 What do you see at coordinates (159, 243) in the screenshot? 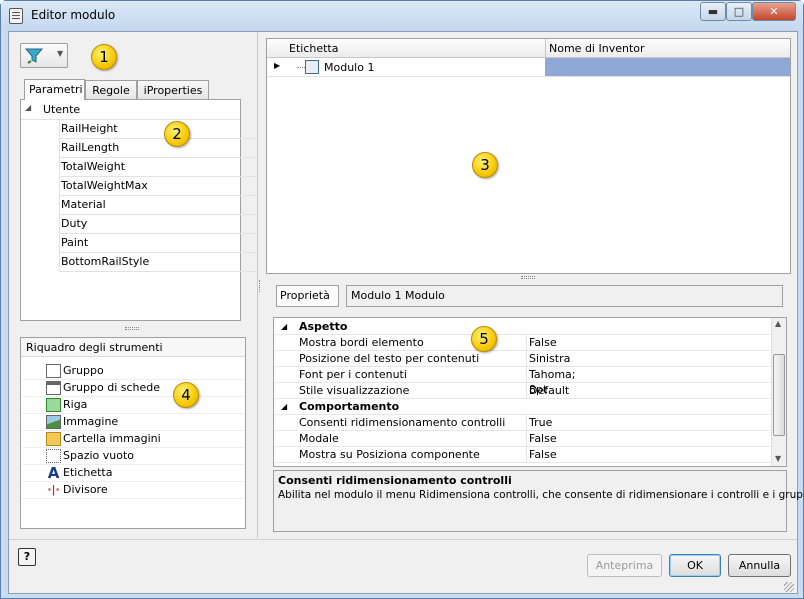
I see `parameter-row: Paint` at bounding box center [159, 243].